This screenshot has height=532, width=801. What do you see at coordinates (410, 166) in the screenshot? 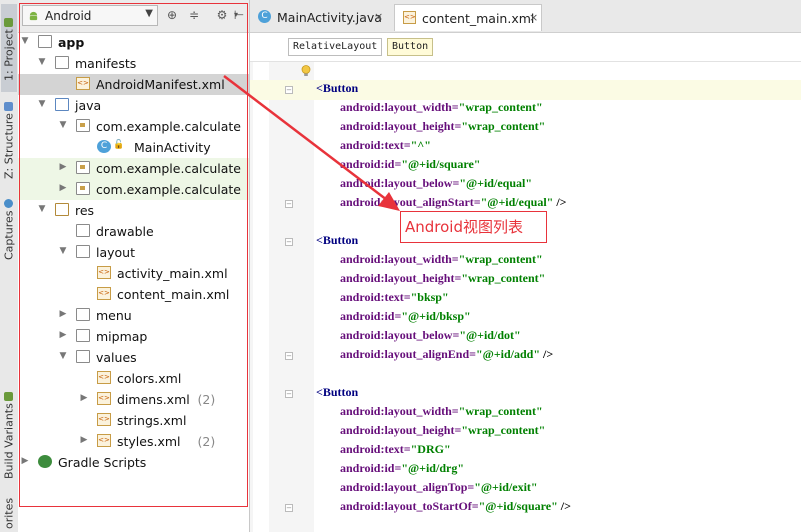
I see `code-line: android:id="@+id/square"` at bounding box center [410, 166].